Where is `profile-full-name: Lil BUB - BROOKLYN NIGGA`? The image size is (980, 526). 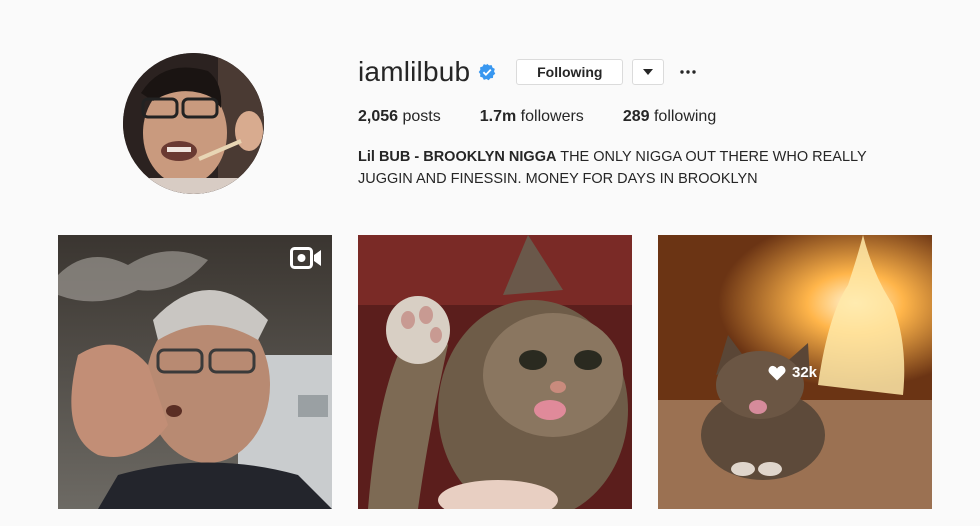 profile-full-name: Lil BUB - BROOKLYN NIGGA is located at coordinates (457, 157).